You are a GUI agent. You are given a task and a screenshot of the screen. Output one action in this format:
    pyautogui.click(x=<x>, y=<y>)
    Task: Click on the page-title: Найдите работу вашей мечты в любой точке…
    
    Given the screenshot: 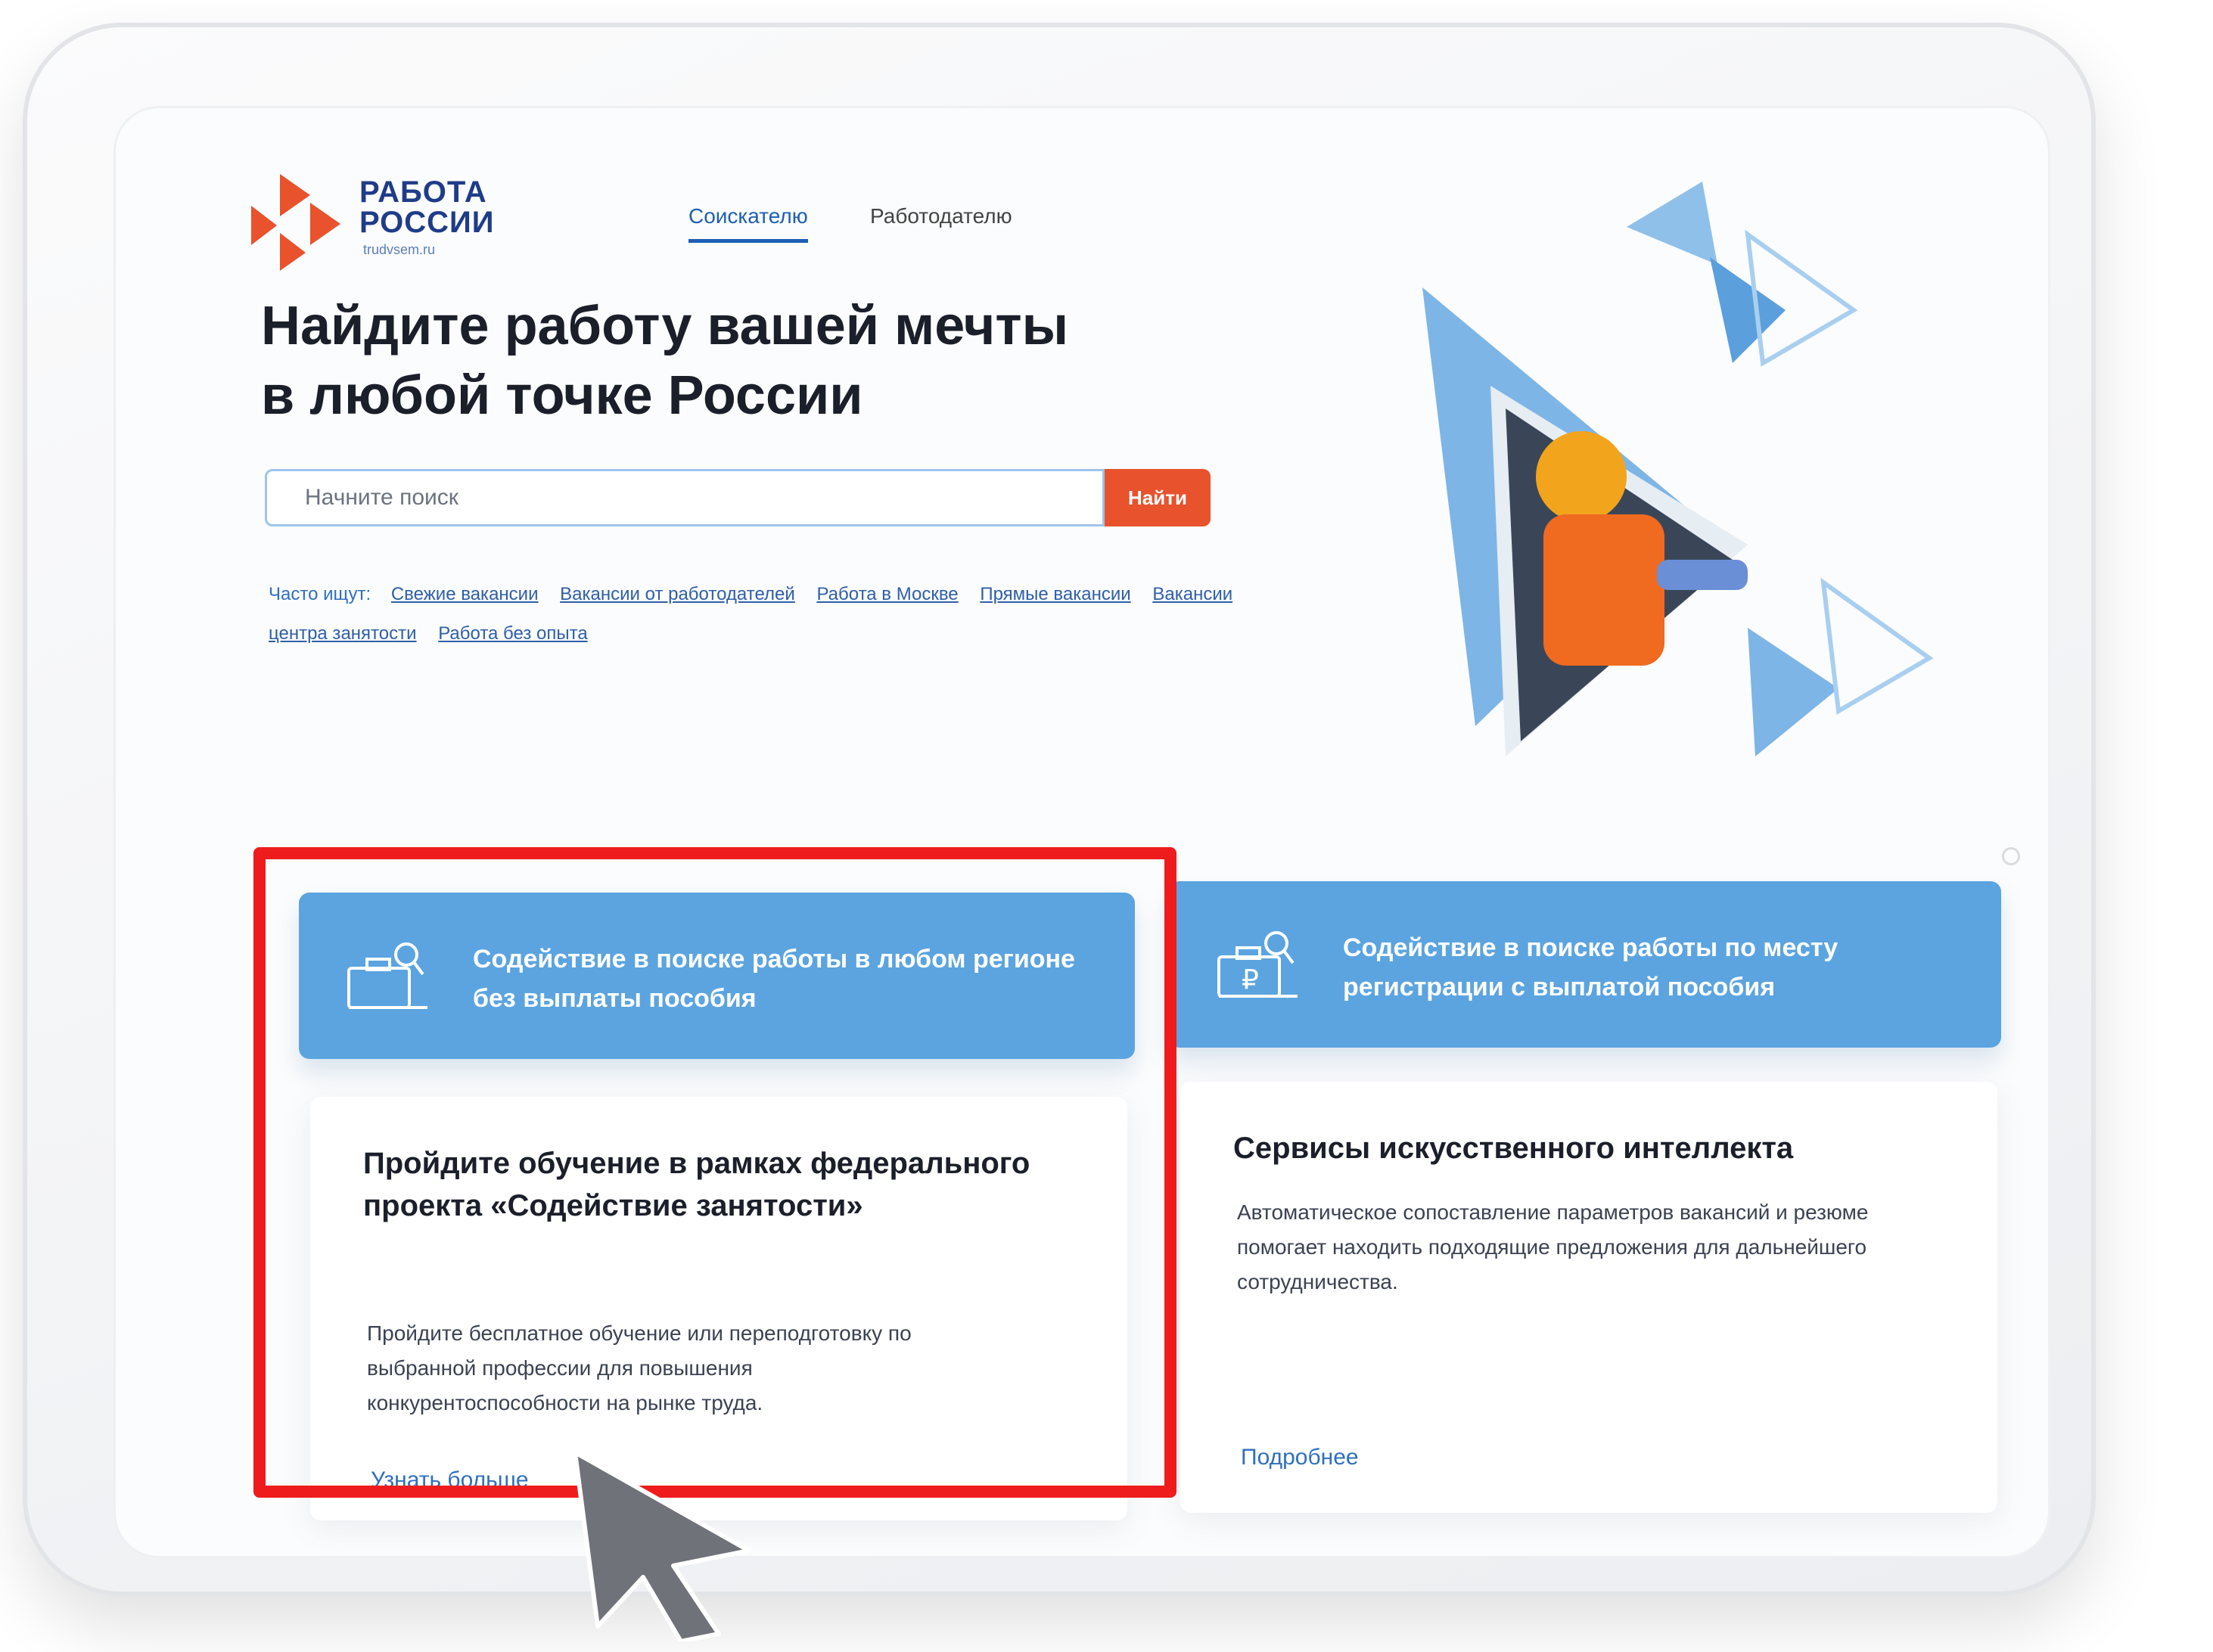 What is the action you would take?
    pyautogui.click(x=753, y=360)
    